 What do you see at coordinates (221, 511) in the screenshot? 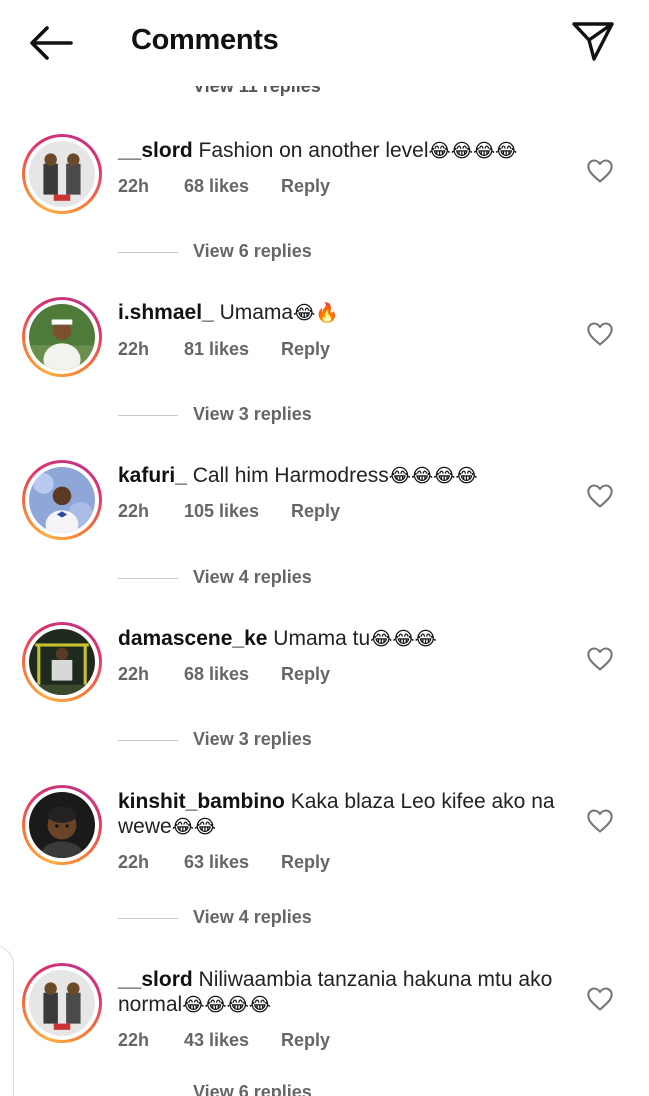
I see `likes-count: 105 likes` at bounding box center [221, 511].